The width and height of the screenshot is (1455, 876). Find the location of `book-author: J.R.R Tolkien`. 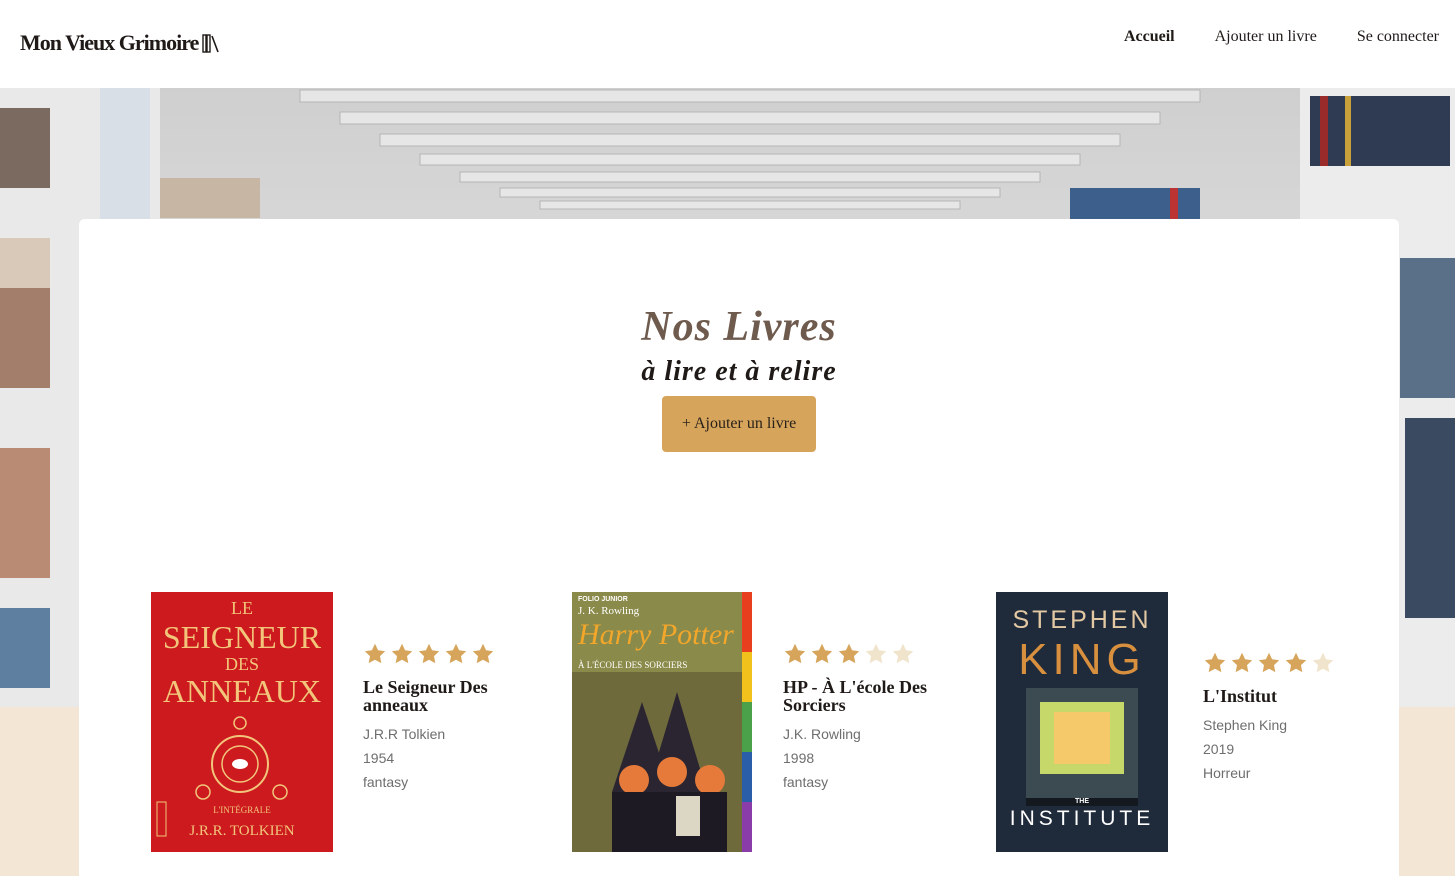

book-author: J.R.R Tolkien is located at coordinates (404, 734).